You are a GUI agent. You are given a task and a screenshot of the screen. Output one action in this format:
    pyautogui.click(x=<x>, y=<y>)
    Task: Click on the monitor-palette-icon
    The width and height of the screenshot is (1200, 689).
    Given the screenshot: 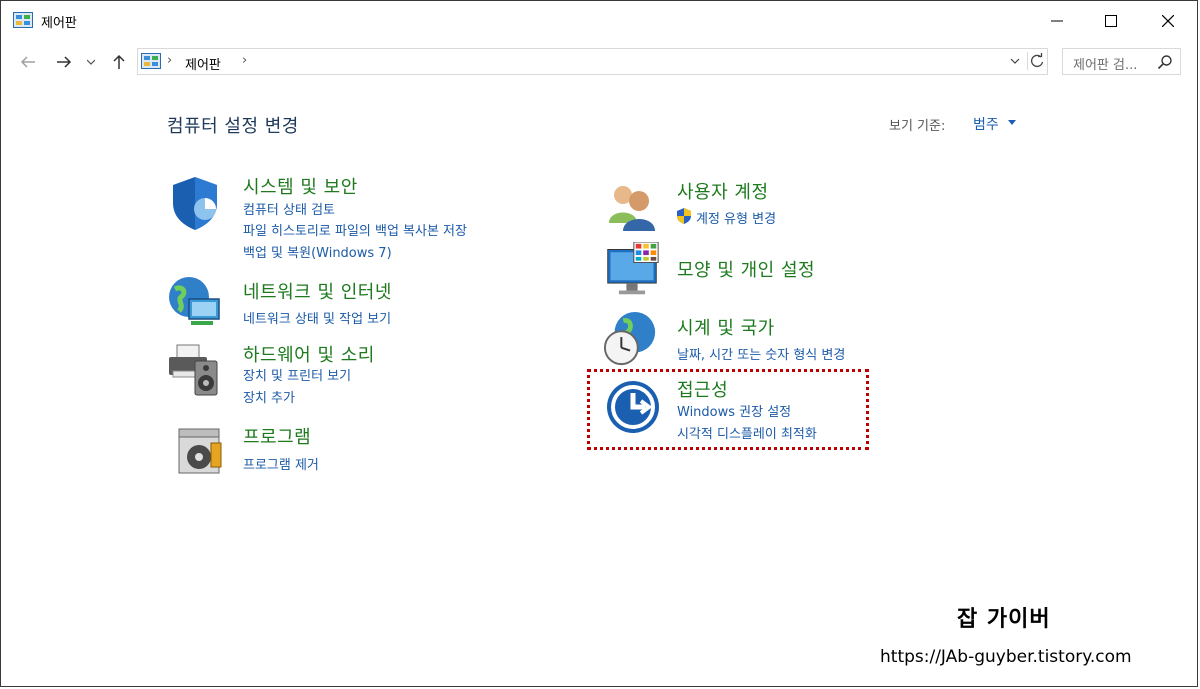 What is the action you would take?
    pyautogui.click(x=632, y=270)
    